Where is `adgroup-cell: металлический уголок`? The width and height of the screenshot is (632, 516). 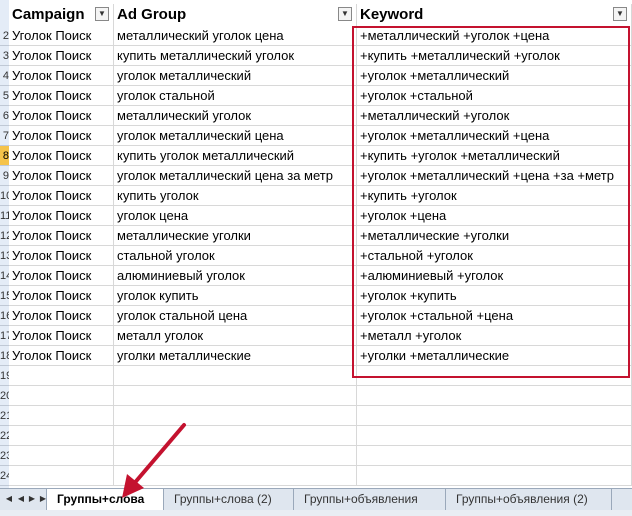 adgroup-cell: металлический уголок is located at coordinates (235, 116).